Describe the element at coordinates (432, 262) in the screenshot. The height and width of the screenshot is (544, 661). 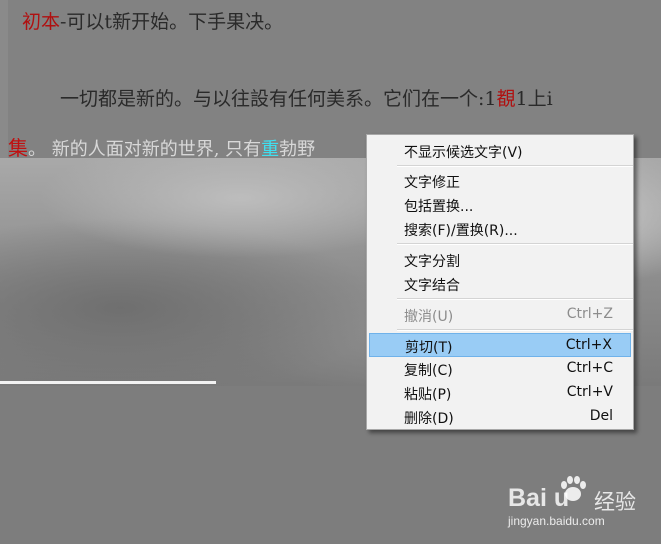
I see `menu-item-label: 文字分割` at that location.